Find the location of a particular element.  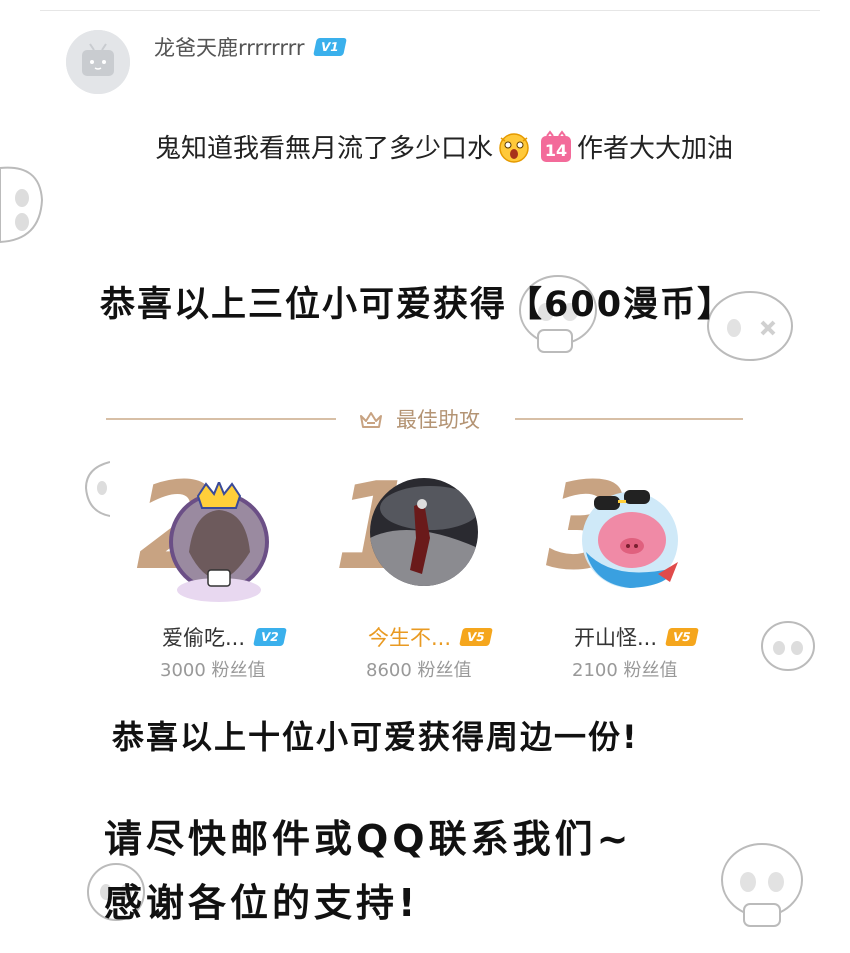

section-header: 最佳助攻 is located at coordinates (419, 419).